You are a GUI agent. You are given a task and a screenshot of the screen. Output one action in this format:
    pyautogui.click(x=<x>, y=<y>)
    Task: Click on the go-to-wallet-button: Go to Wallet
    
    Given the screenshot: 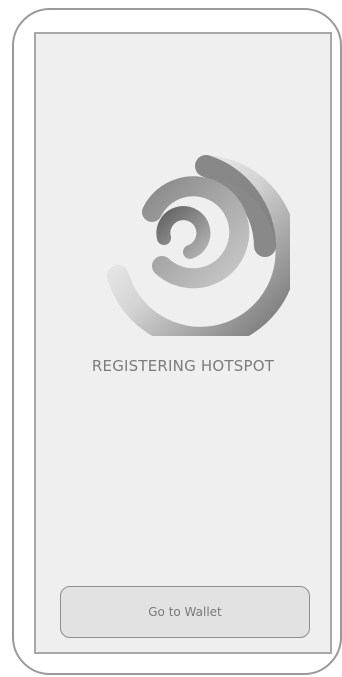 What is the action you would take?
    pyautogui.click(x=185, y=612)
    